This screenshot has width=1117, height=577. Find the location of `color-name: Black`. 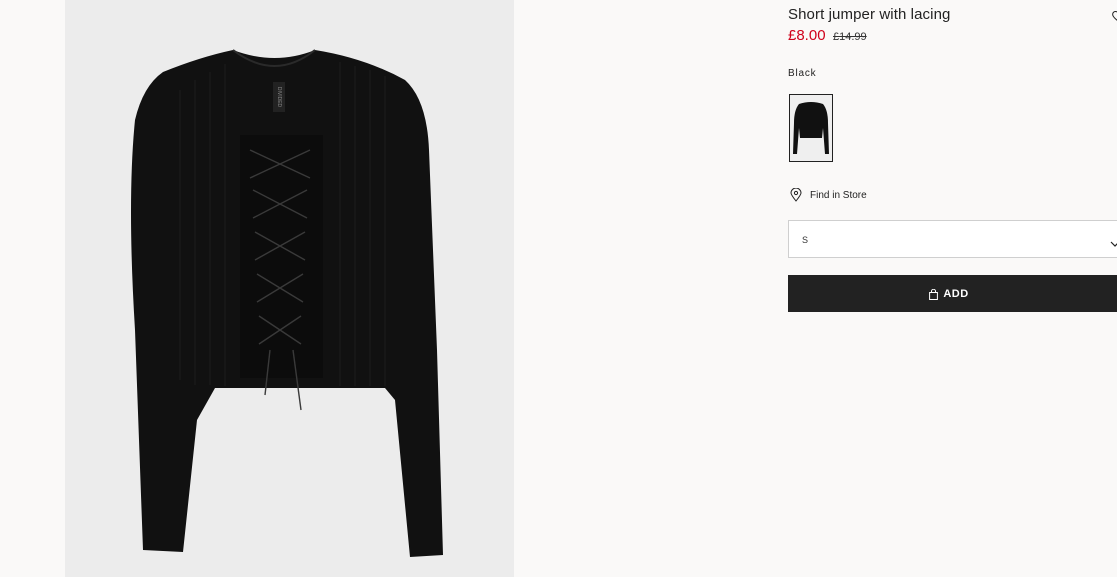

color-name: Black is located at coordinates (802, 73).